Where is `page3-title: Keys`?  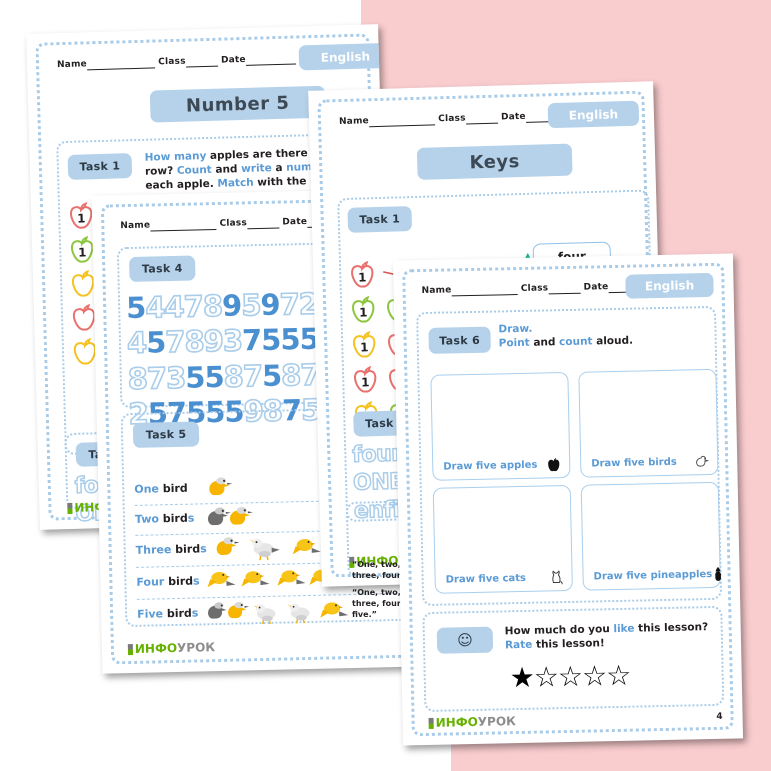 page3-title: Keys is located at coordinates (494, 161).